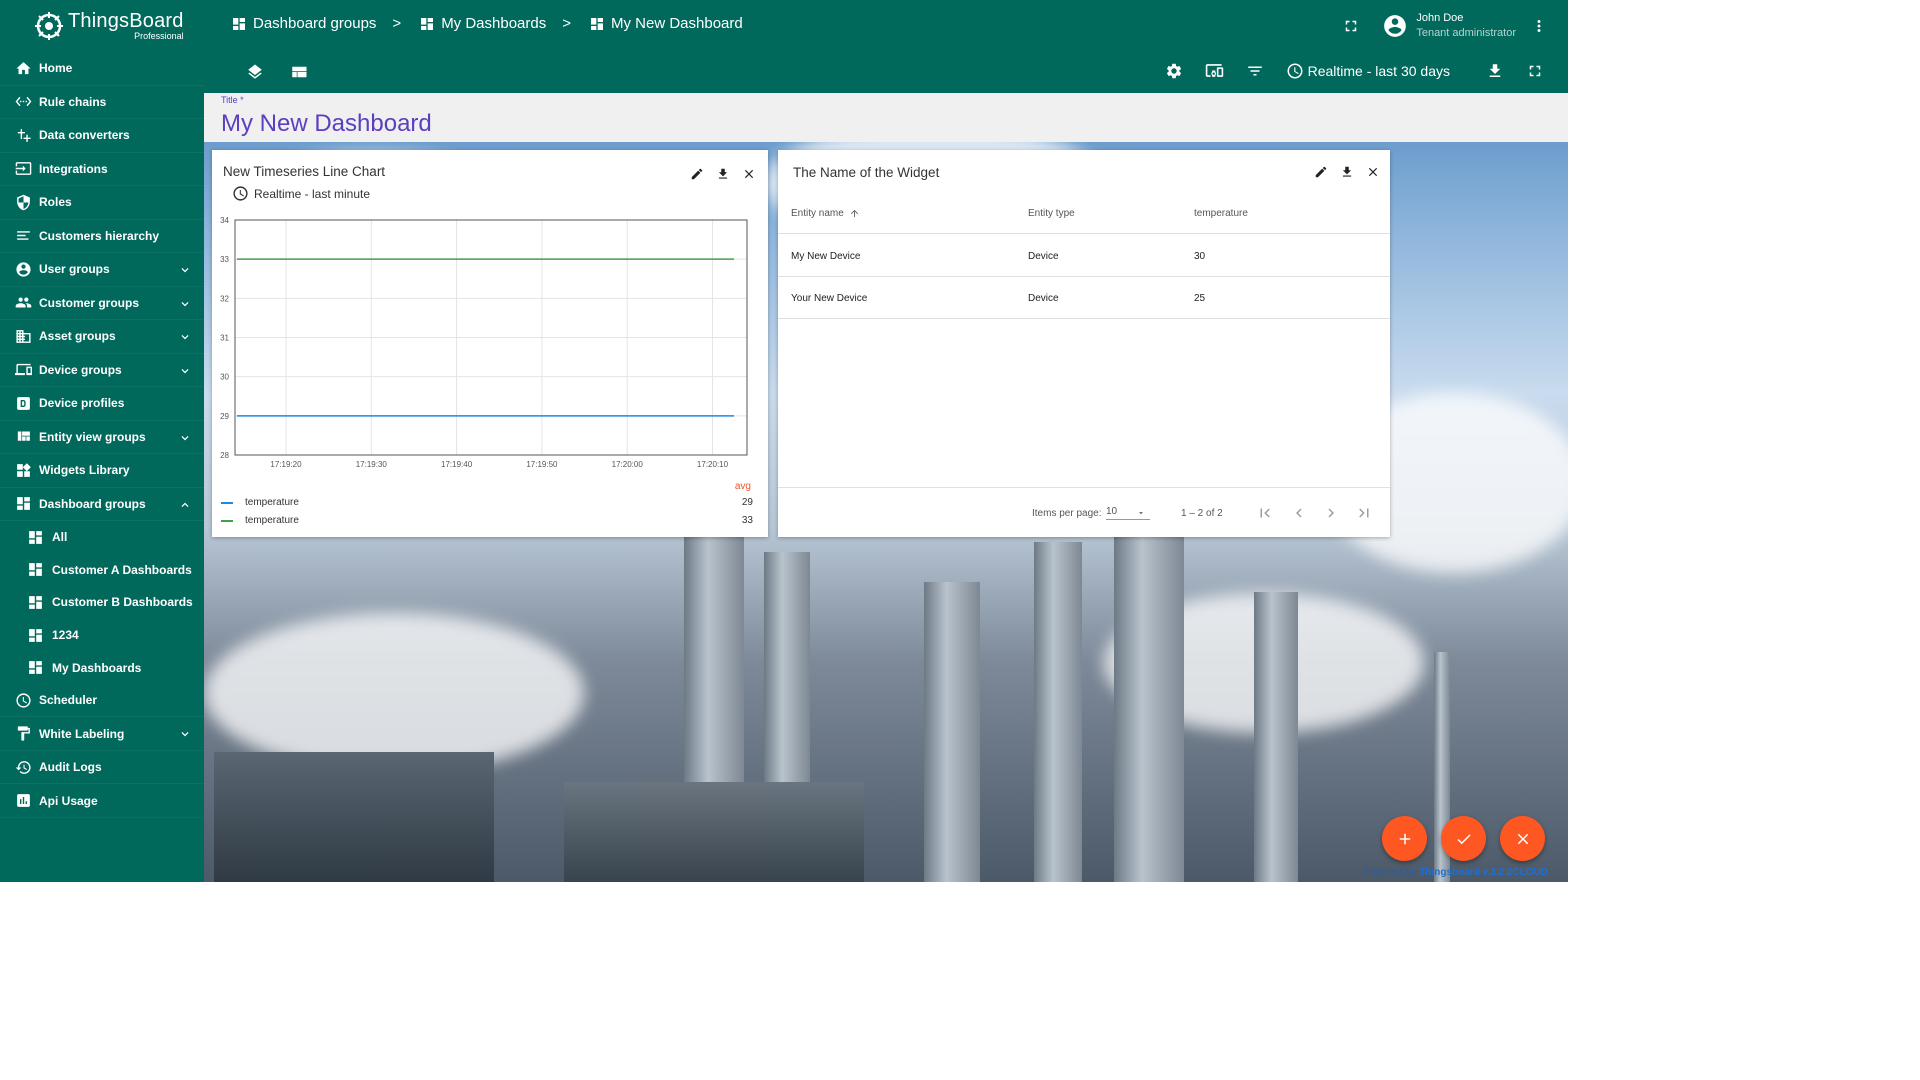 The height and width of the screenshot is (1080, 1920). I want to click on timewindow-selector: Realtime - last 30 days, so click(1368, 71).